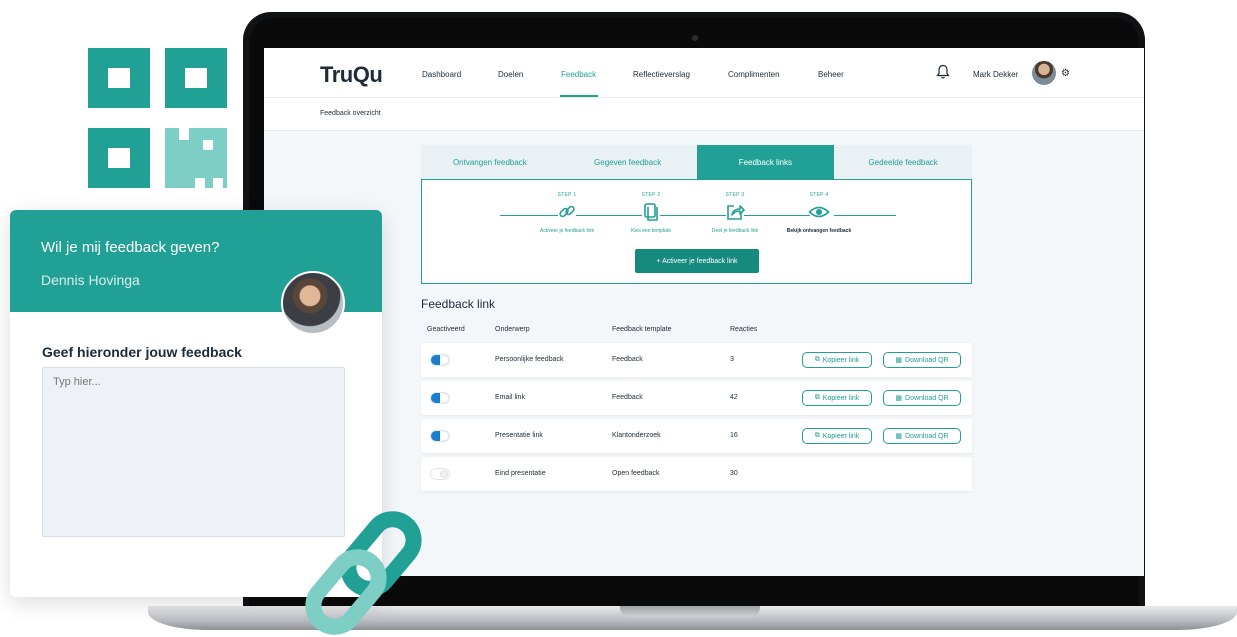  Describe the element at coordinates (512, 329) in the screenshot. I see `column-header-subject: Onderwerp` at that location.